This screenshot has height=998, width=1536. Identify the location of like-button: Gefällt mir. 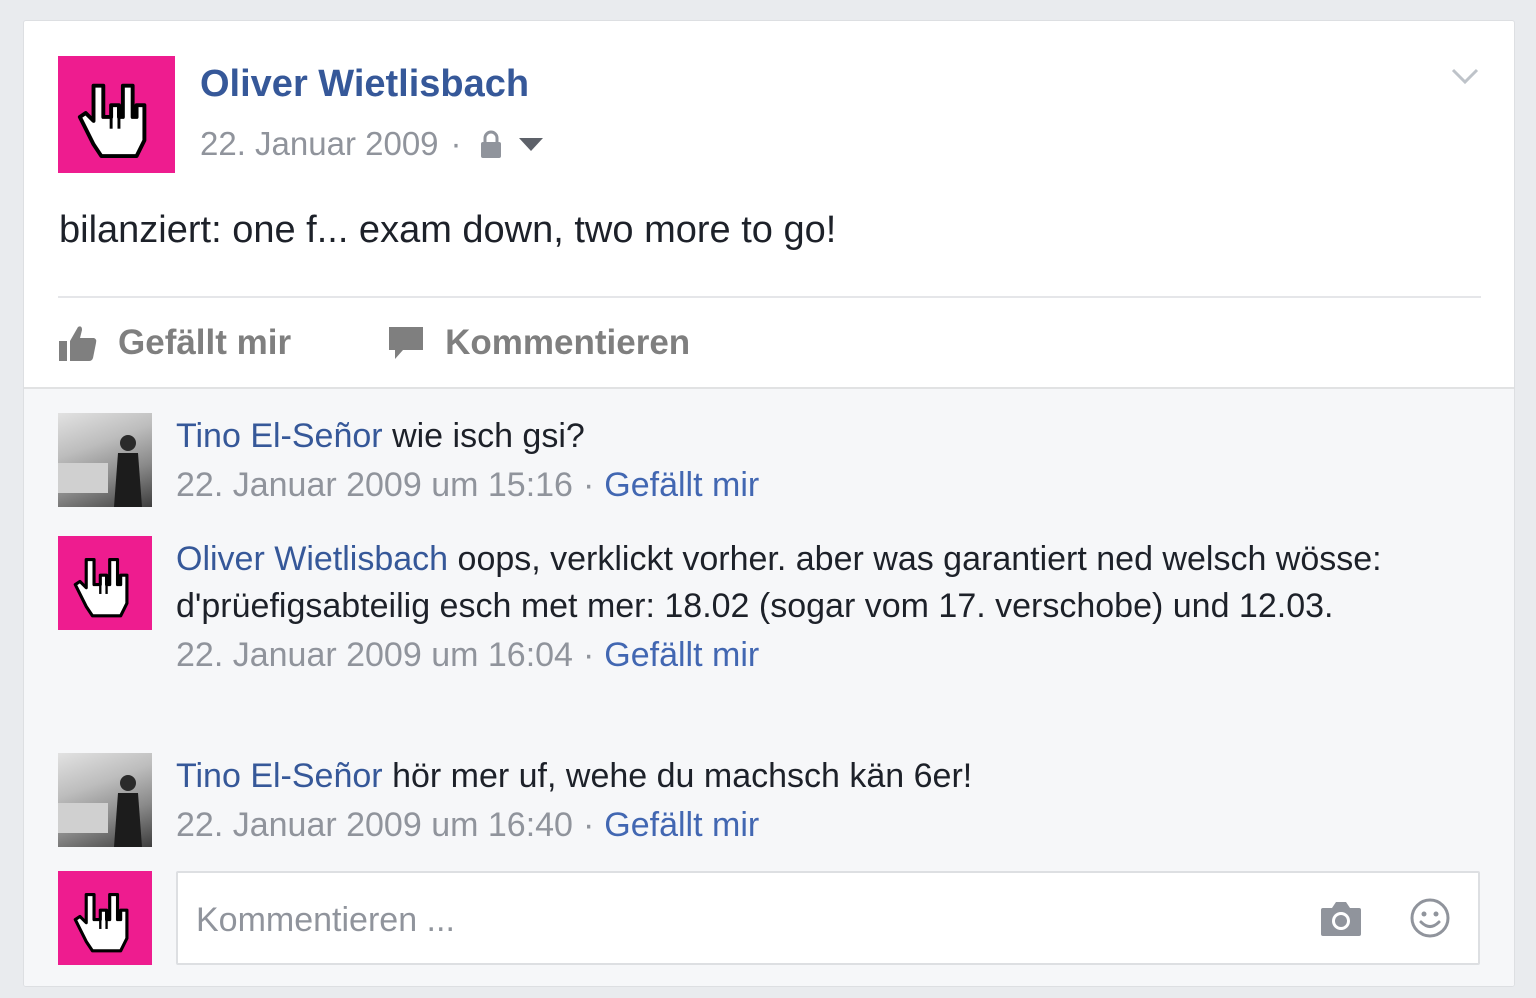
(174, 343).